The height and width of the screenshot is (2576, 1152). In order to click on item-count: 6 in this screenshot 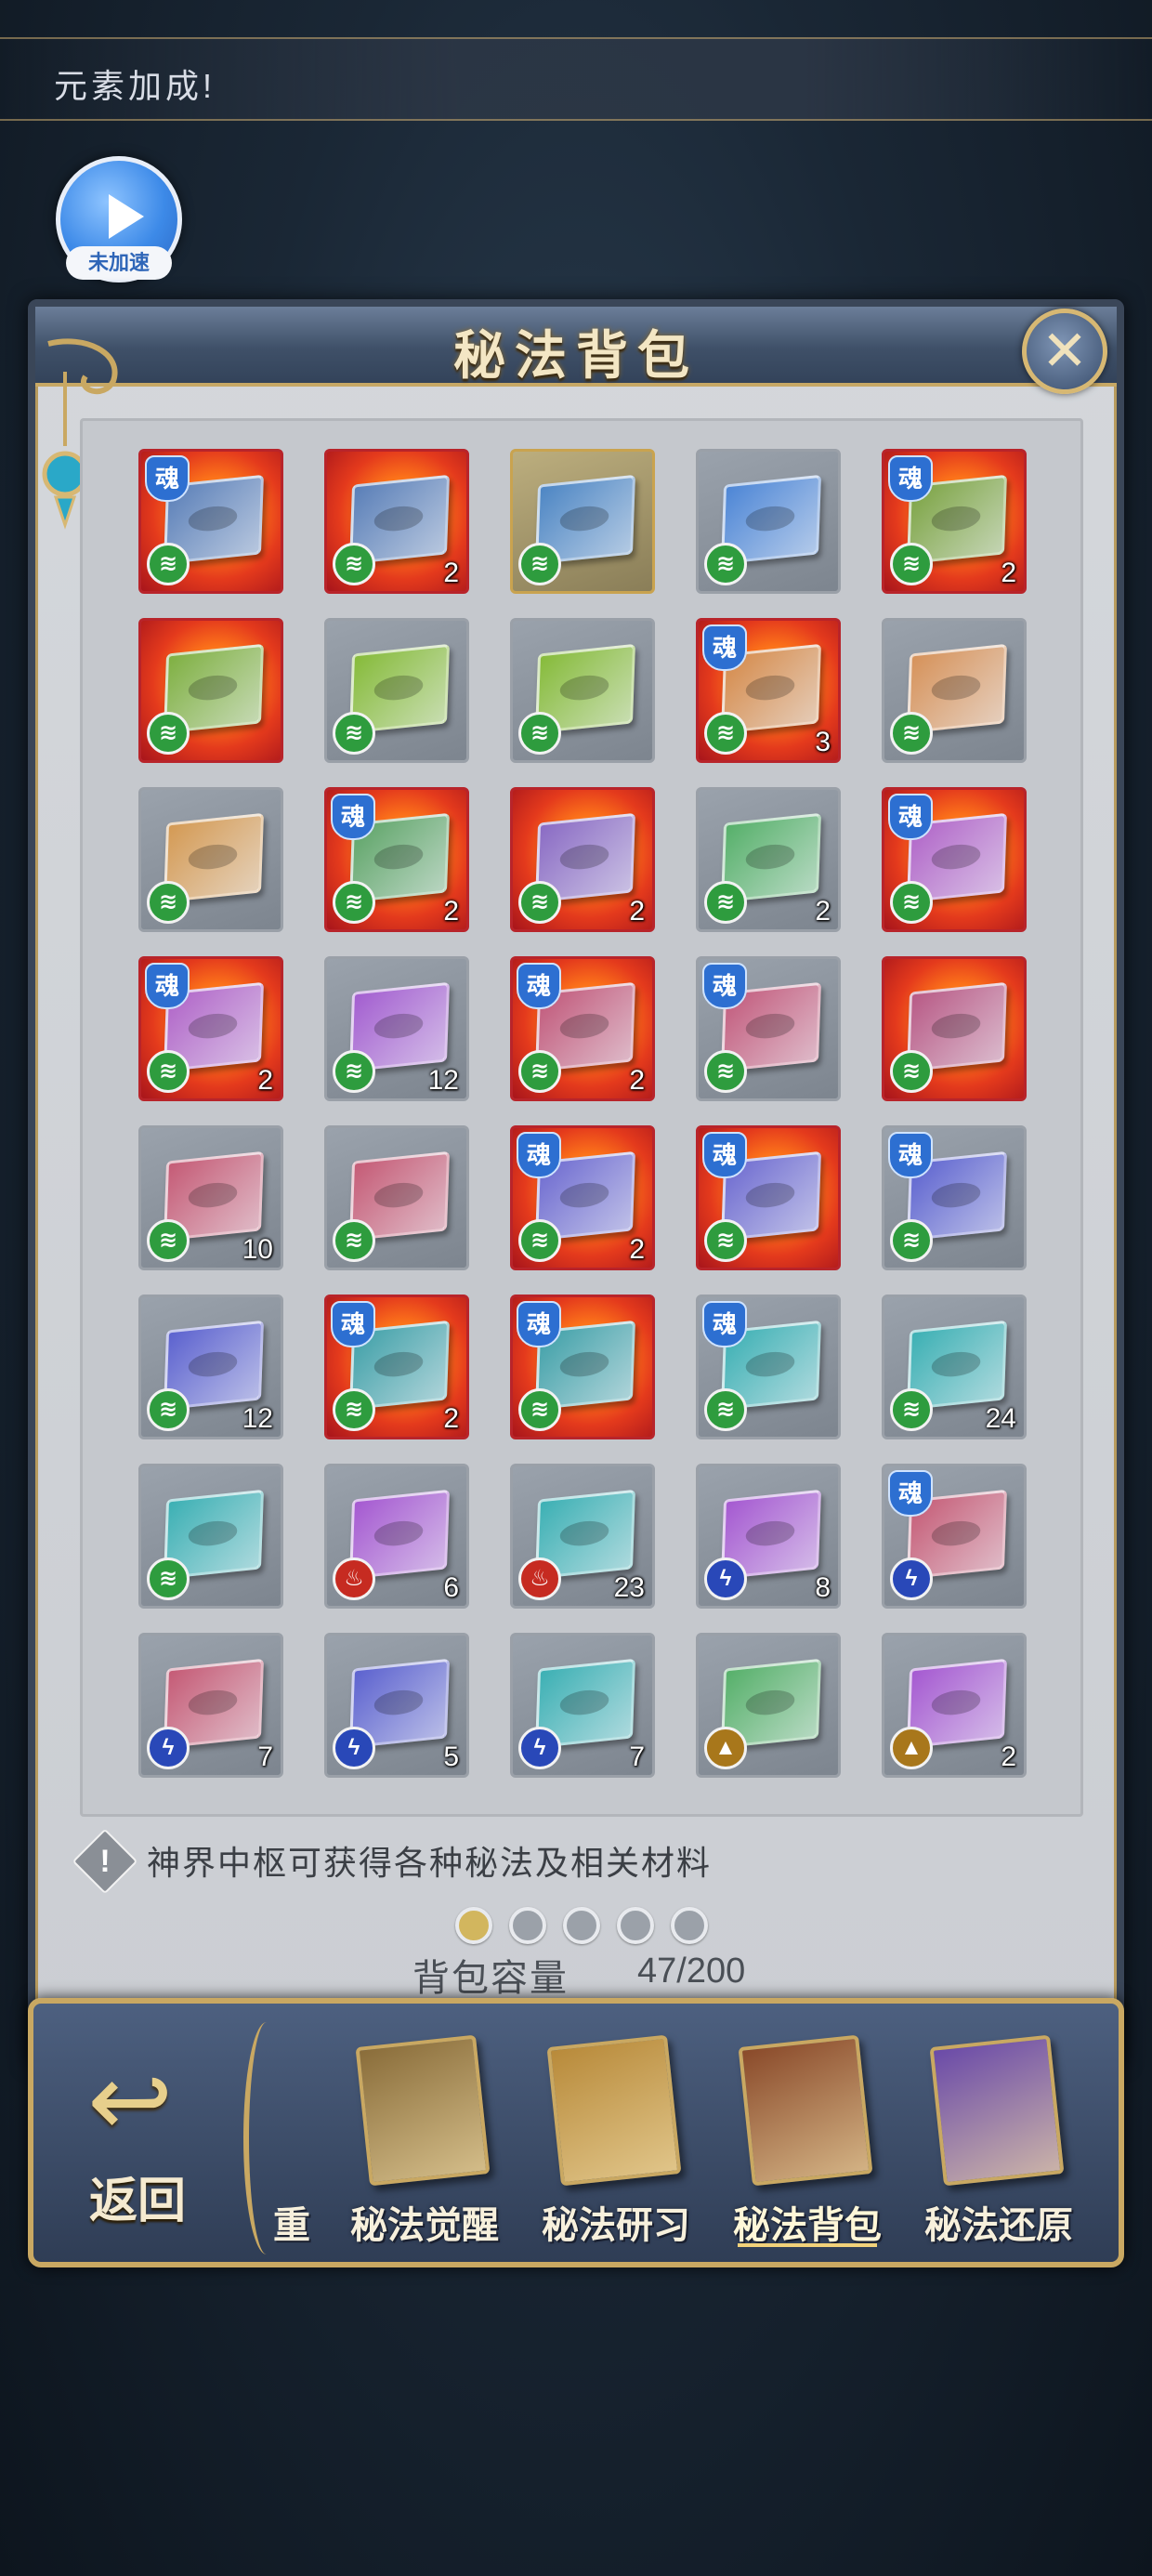, I will do `click(451, 1587)`.